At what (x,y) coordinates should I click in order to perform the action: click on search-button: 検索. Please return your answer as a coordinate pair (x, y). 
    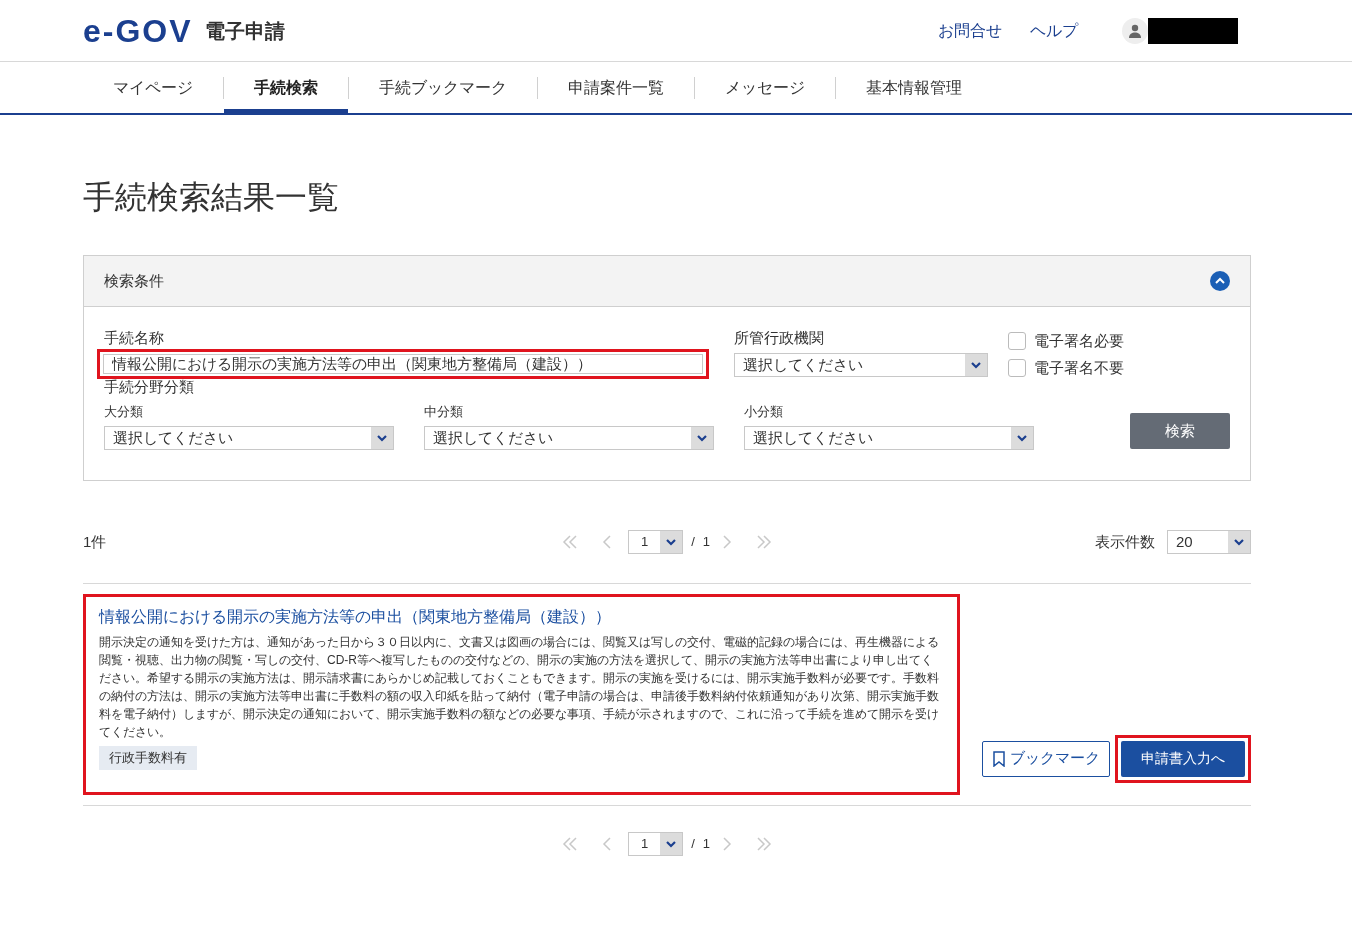
    Looking at the image, I should click on (1180, 431).